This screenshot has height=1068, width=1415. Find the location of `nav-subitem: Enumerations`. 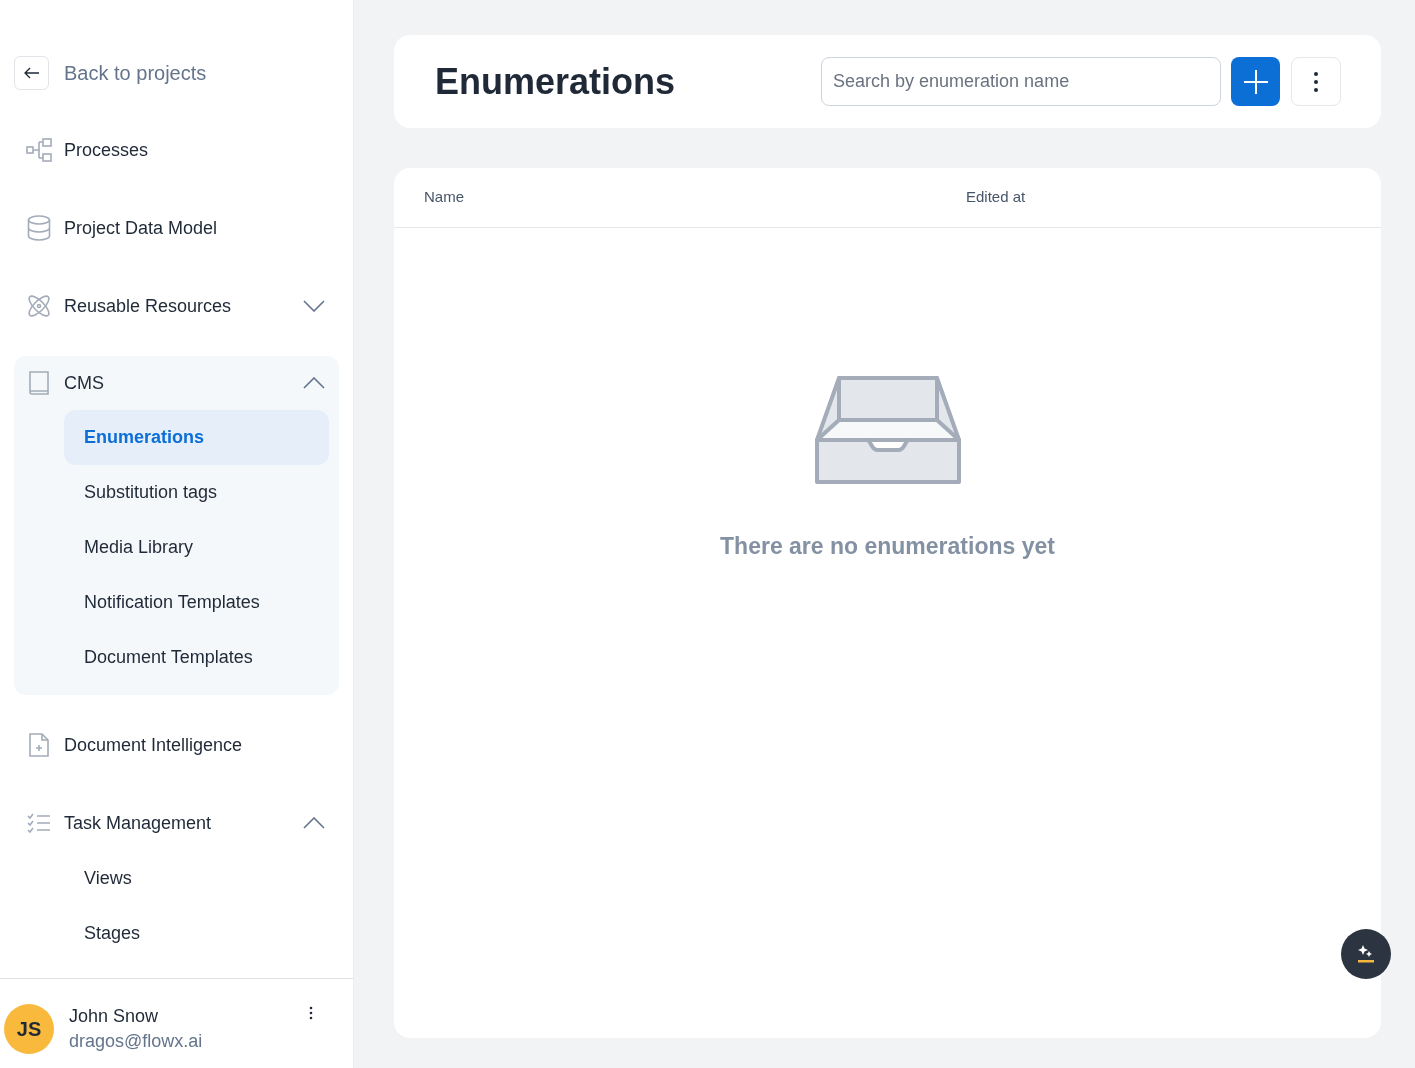

nav-subitem: Enumerations is located at coordinates (196, 437).